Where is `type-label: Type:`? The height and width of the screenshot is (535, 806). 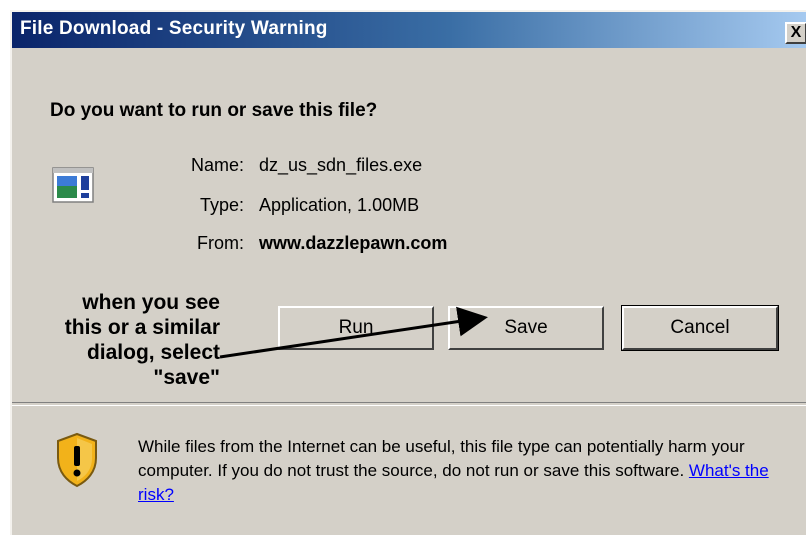
type-label: Type: is located at coordinates (221, 205).